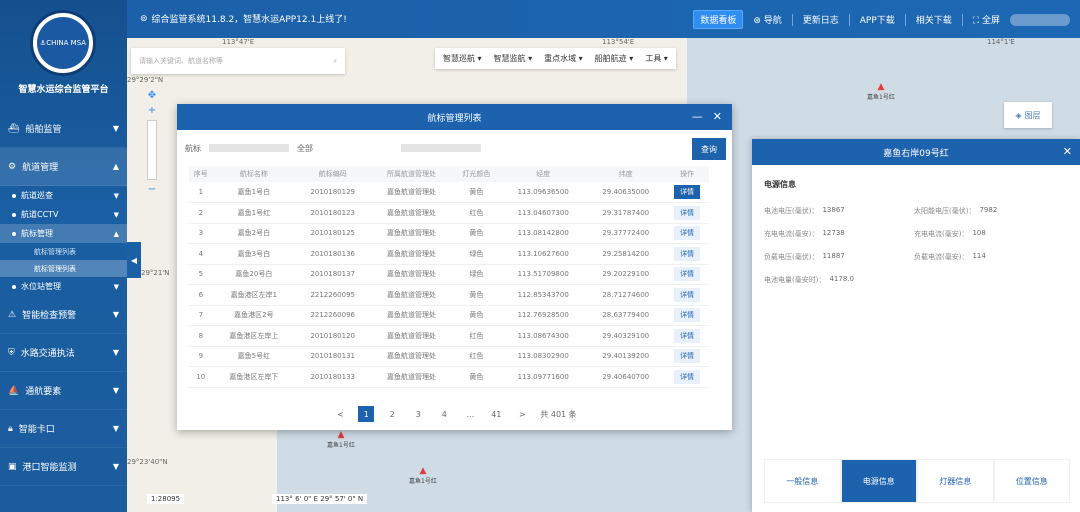 This screenshot has height=512, width=1080. Describe the element at coordinates (614, 58) in the screenshot. I see `toolbar-ship-track: 船舶航迹 ▾` at that location.